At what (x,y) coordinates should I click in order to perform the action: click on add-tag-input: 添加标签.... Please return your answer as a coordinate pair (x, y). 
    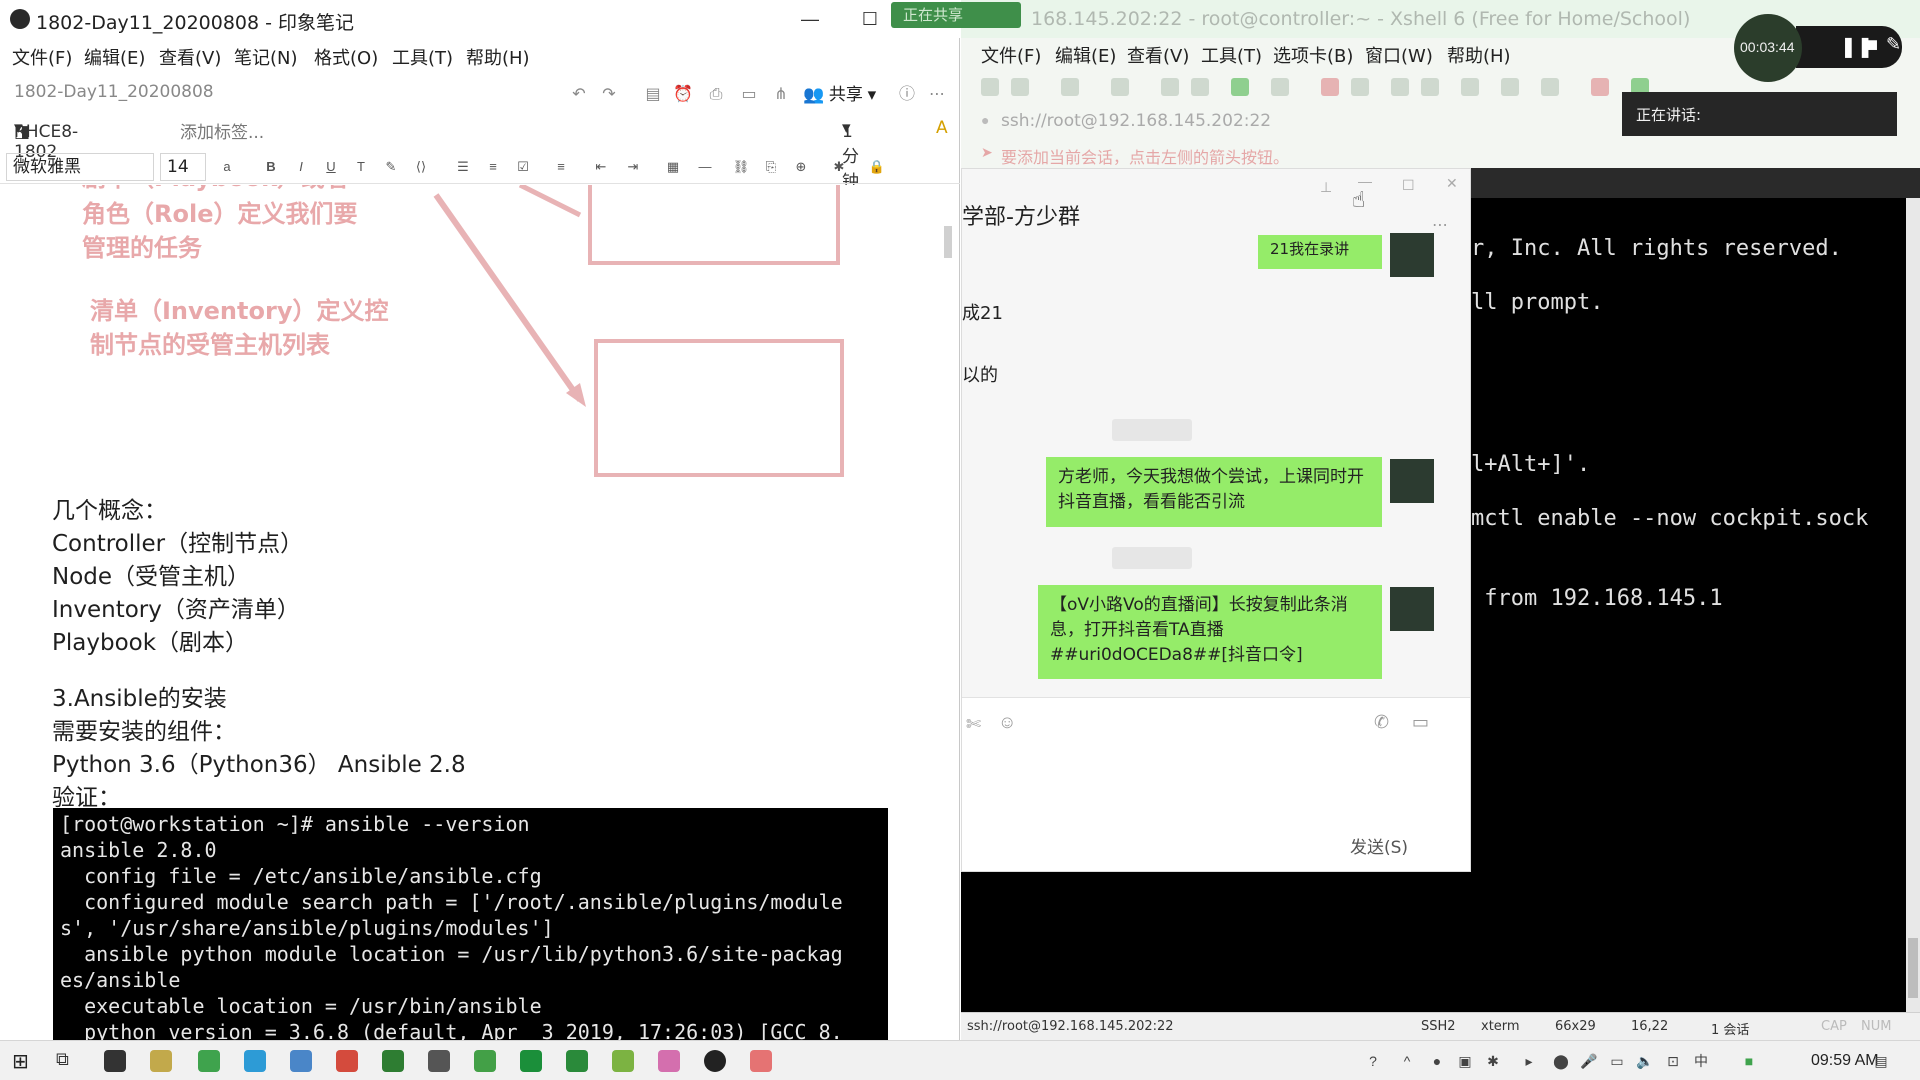
    Looking at the image, I should click on (222, 130).